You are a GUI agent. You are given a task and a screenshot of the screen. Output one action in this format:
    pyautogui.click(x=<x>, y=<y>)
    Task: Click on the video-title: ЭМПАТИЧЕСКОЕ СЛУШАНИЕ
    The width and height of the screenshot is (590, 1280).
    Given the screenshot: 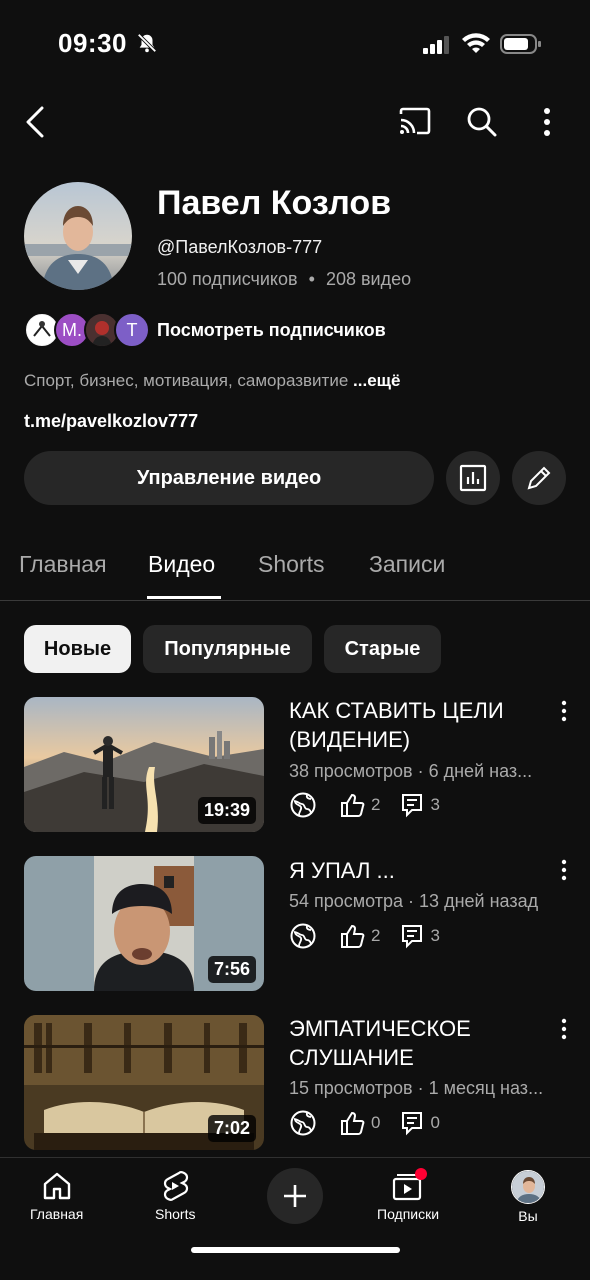 What is the action you would take?
    pyautogui.click(x=420, y=1043)
    